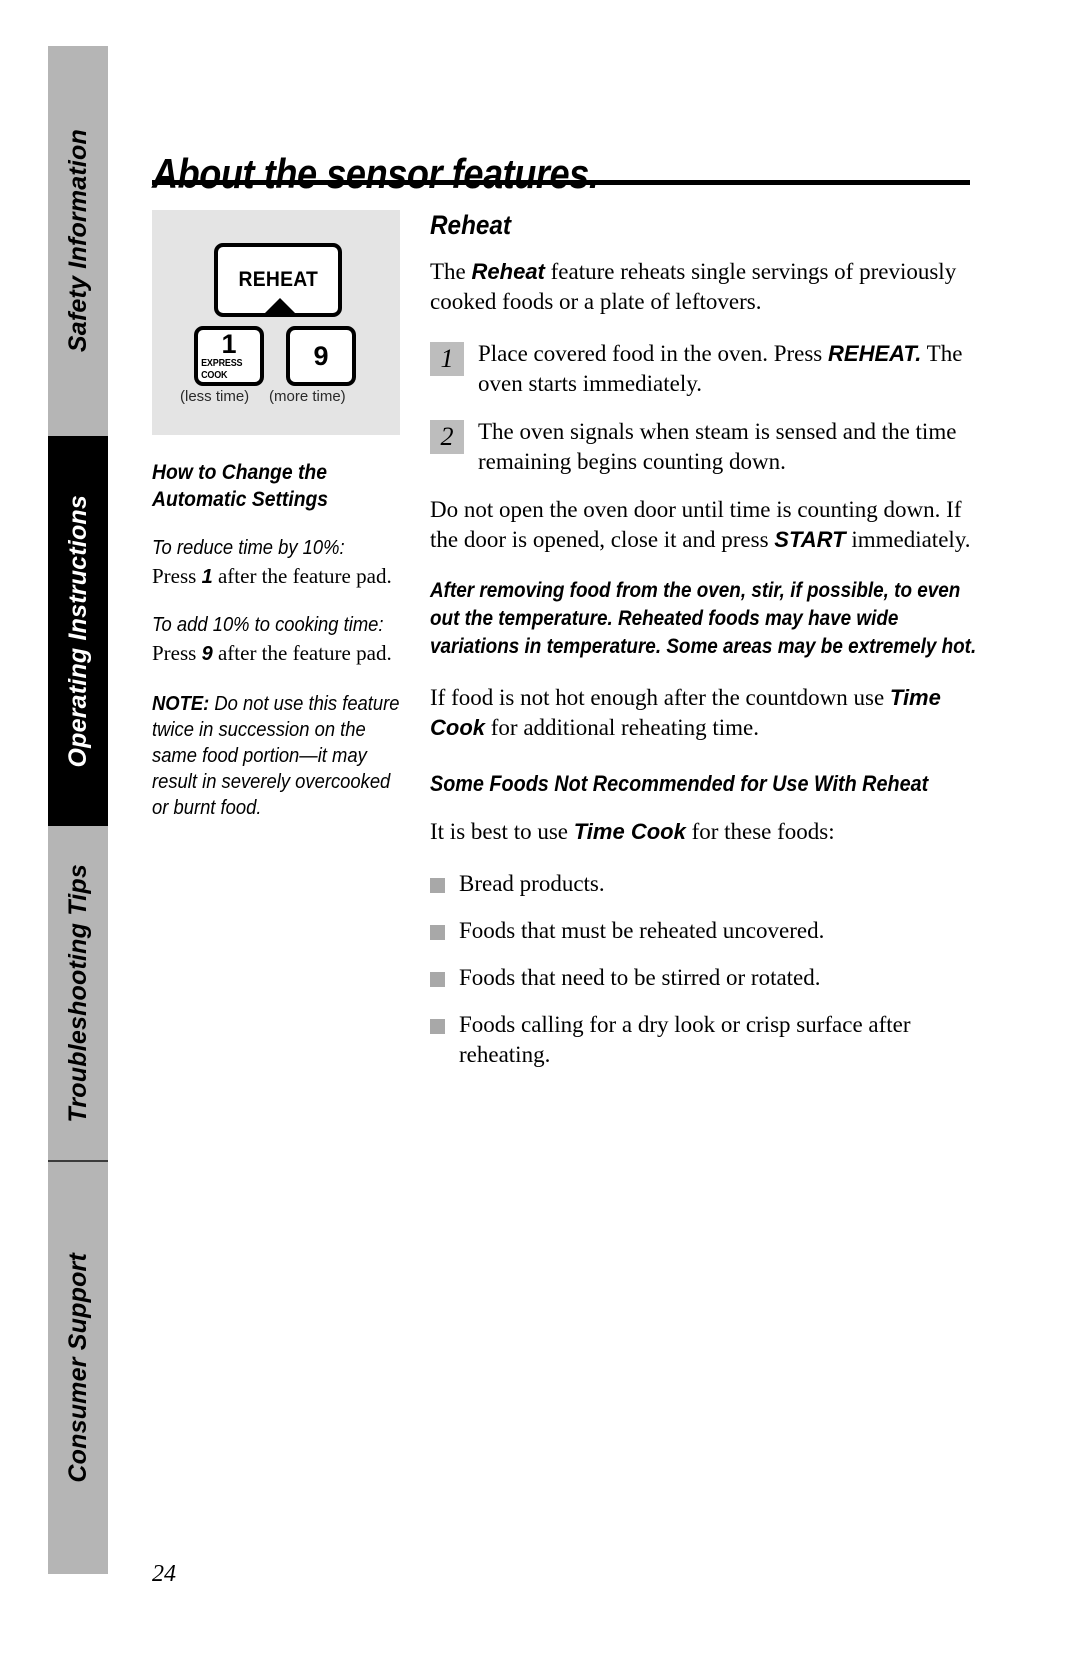  Describe the element at coordinates (302, 576) in the screenshot. I see `reduce-instruction-post: after the feature pad.` at that location.